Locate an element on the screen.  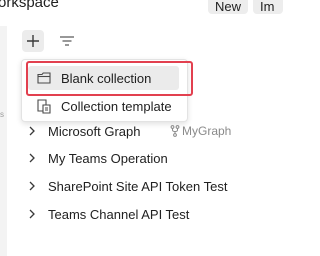
menu-item-collection-template: Collection template is located at coordinates (103, 106).